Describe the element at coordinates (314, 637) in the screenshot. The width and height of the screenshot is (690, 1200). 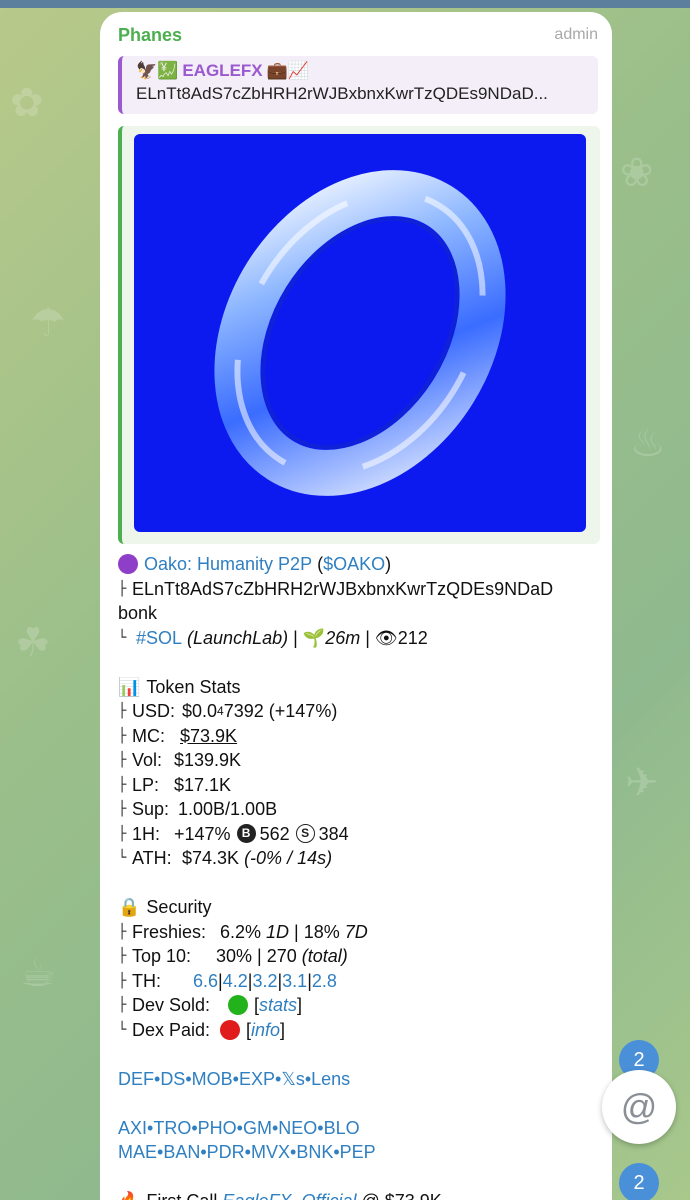
I see `seedling-icon: 🌱` at that location.